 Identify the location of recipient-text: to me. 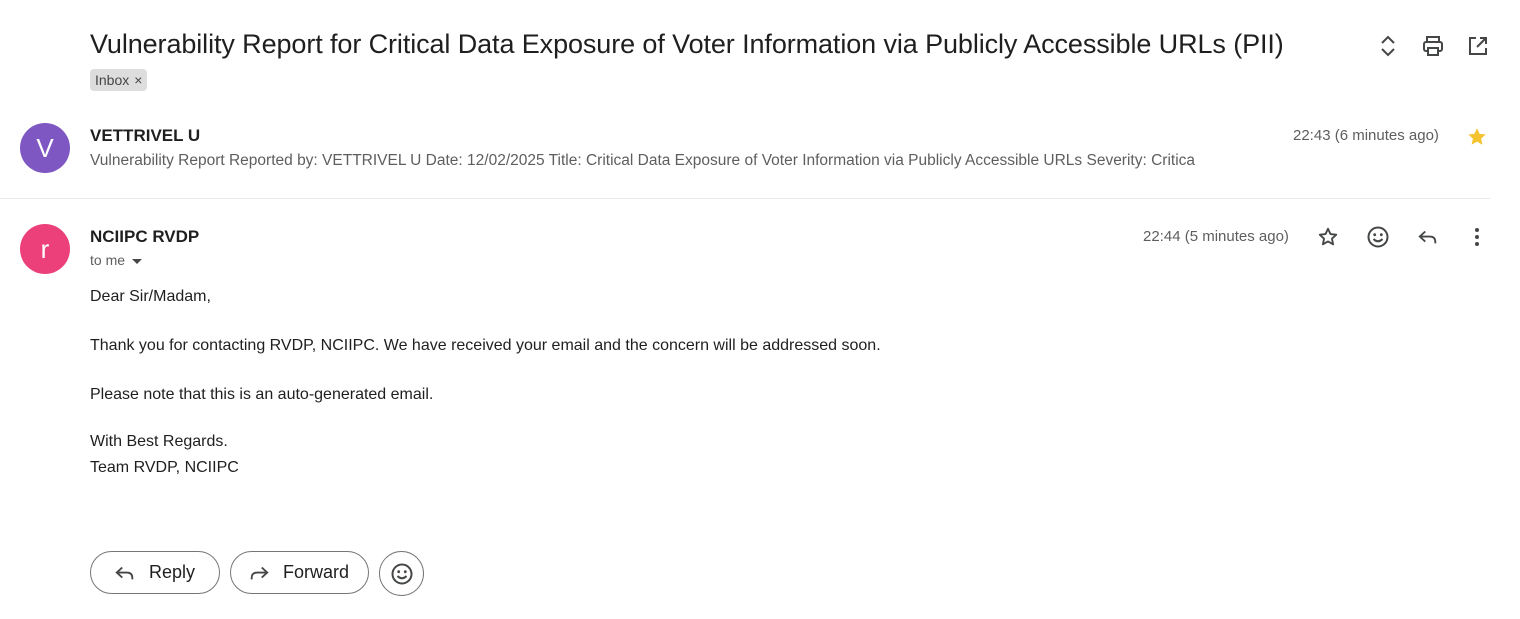
(108, 260).